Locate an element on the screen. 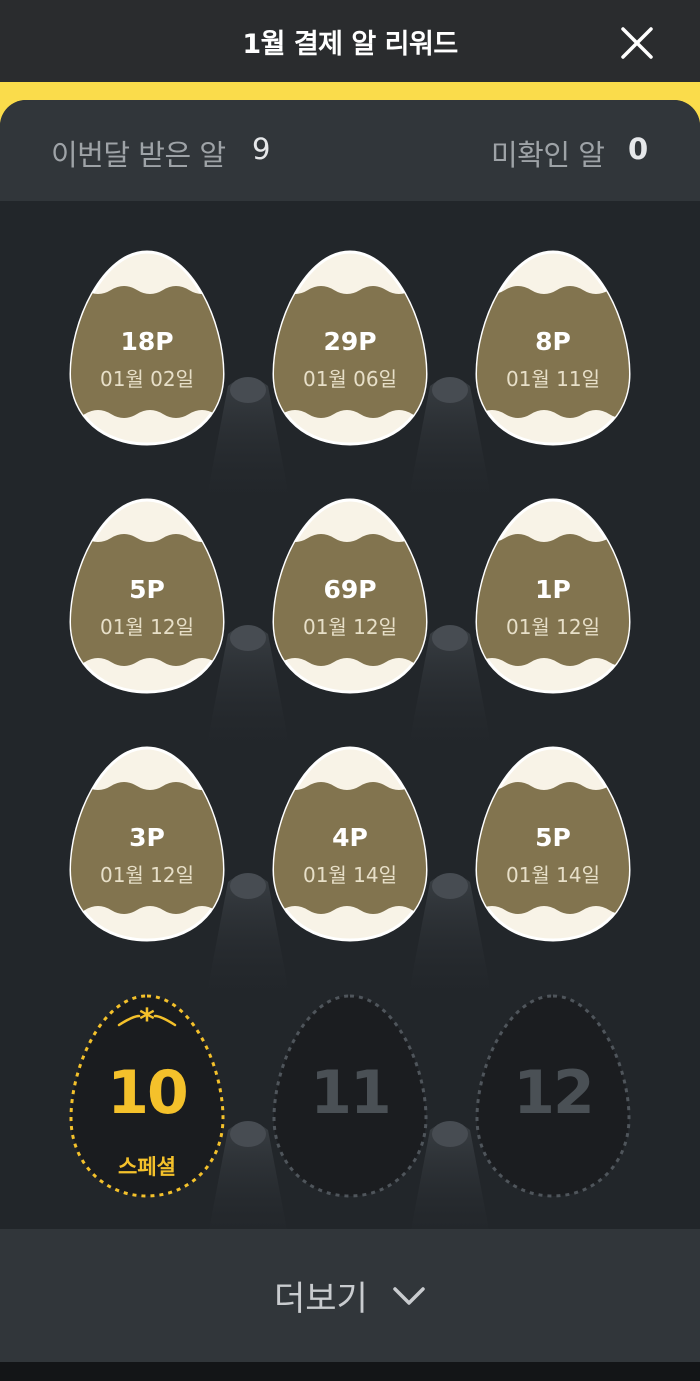  egg-date: 01월 02일 is located at coordinates (147, 379).